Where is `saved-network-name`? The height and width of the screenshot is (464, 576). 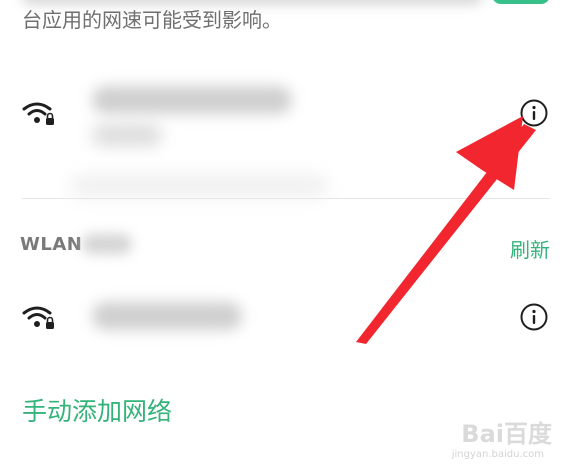 saved-network-name is located at coordinates (192, 100).